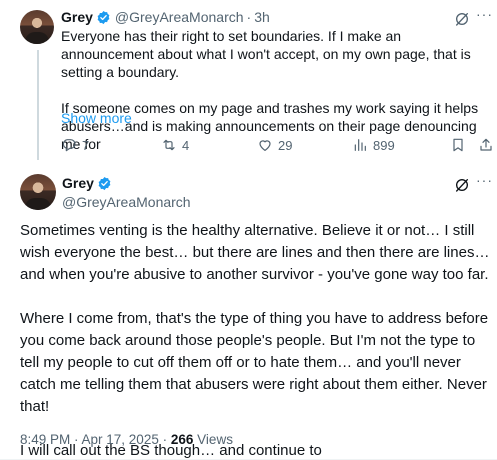 This screenshot has height=460, width=497. I want to click on reply-count: 7, so click(86, 145).